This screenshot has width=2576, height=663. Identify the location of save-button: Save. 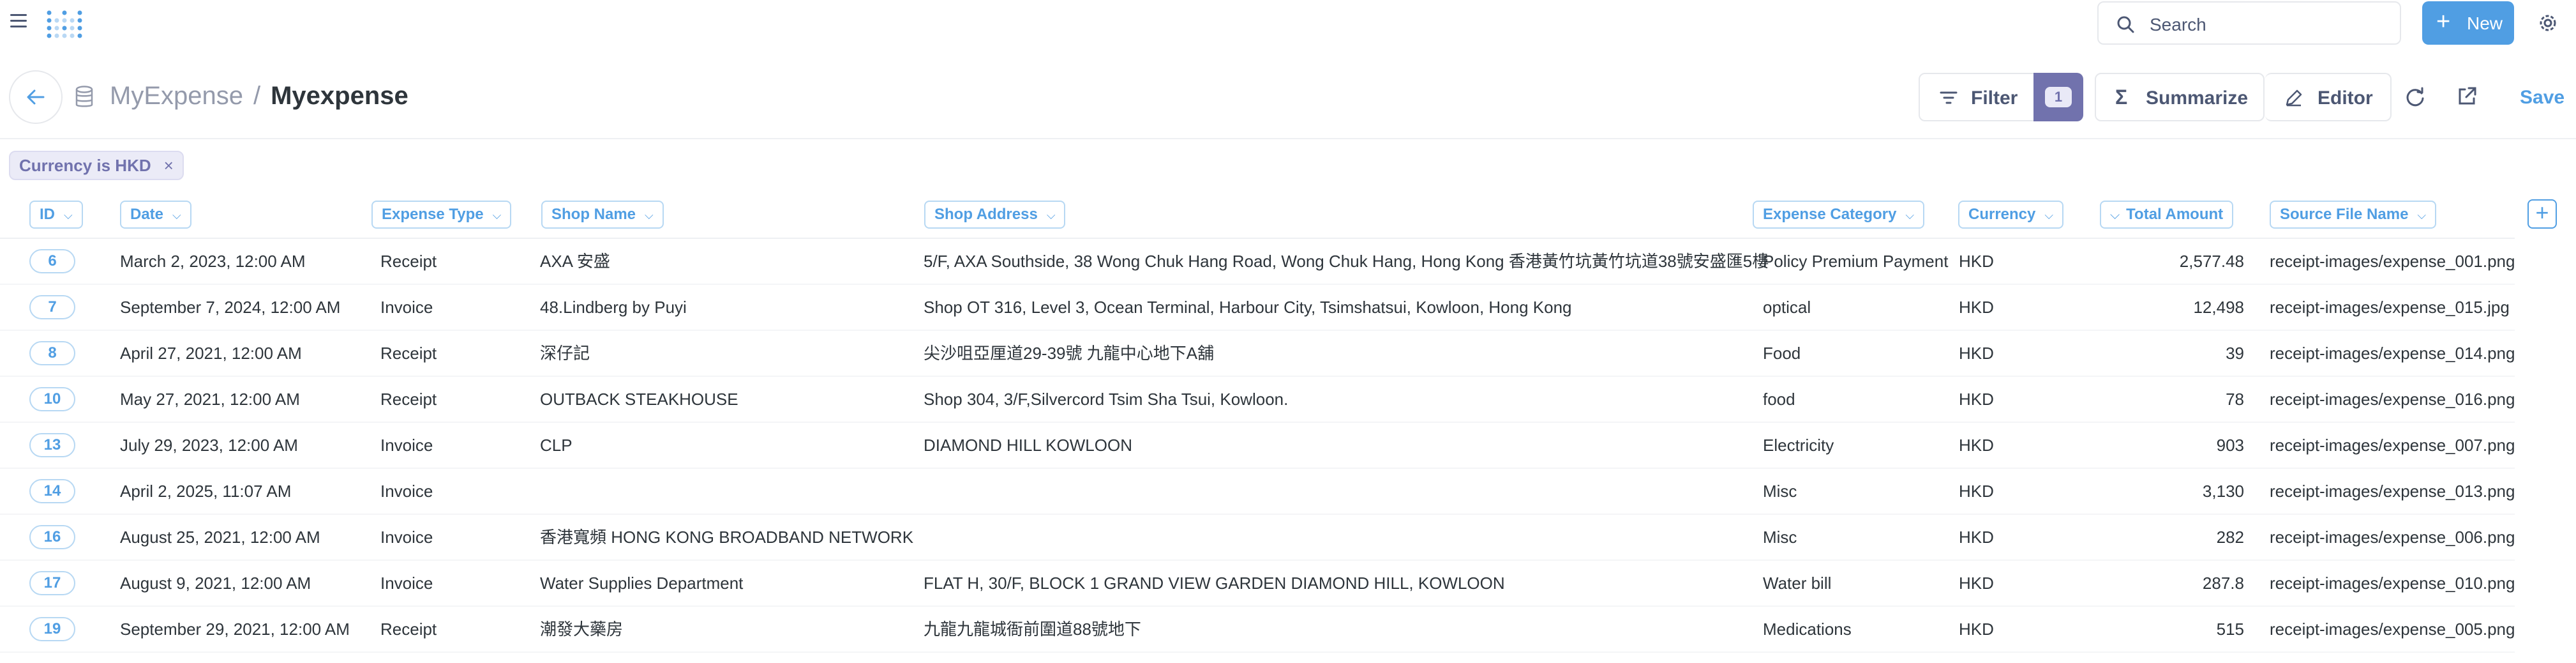
(2542, 98).